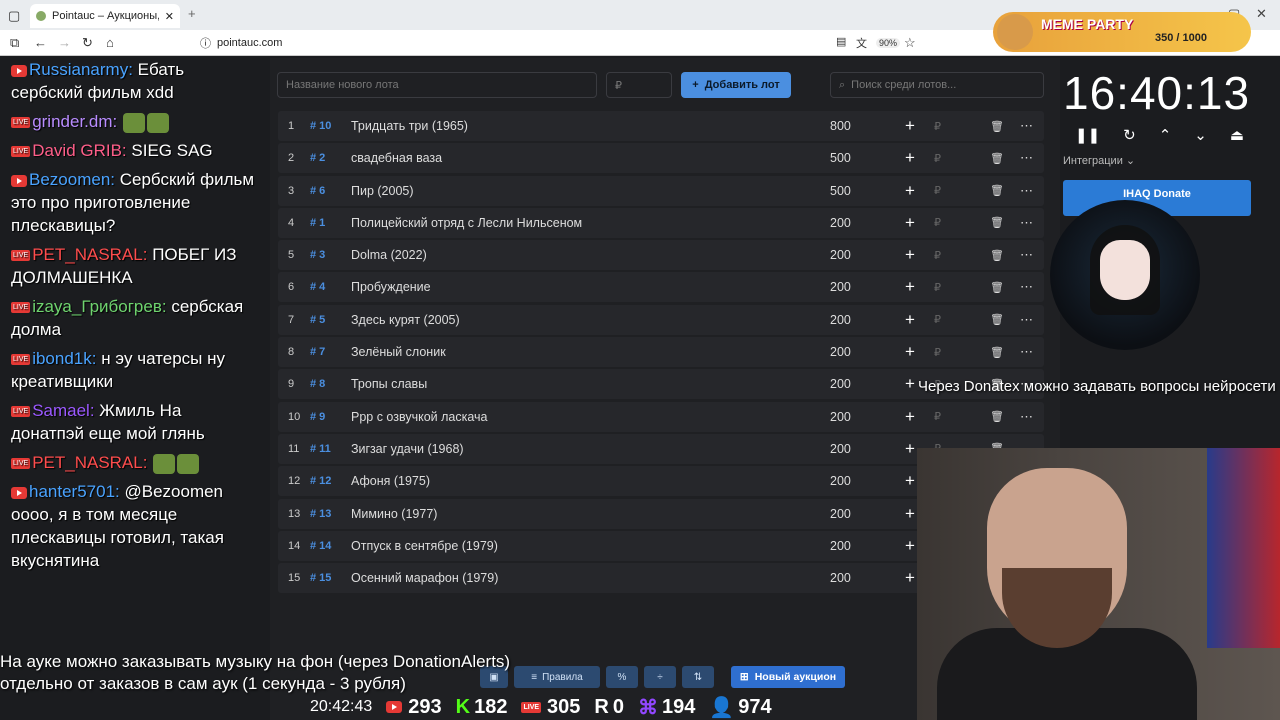 The image size is (1280, 720). What do you see at coordinates (560, 43) in the screenshot?
I see `url-field: ⓘ pointauc.com` at bounding box center [560, 43].